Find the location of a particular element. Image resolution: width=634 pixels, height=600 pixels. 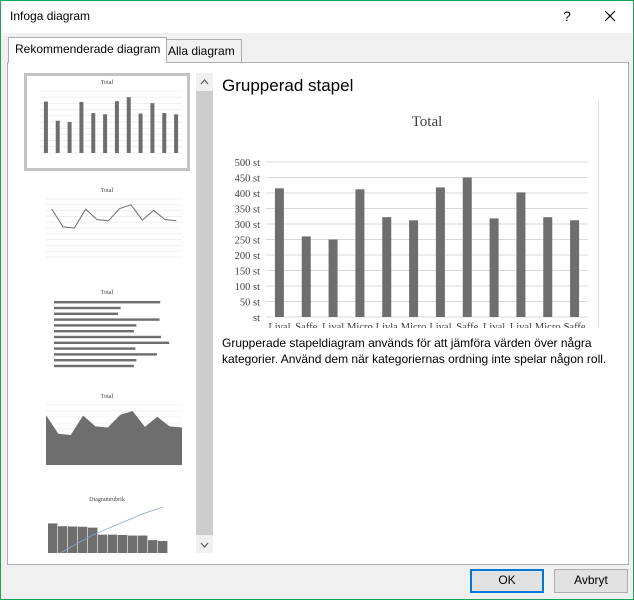

x-tick-label: Micro111 is located at coordinates (548, 325).